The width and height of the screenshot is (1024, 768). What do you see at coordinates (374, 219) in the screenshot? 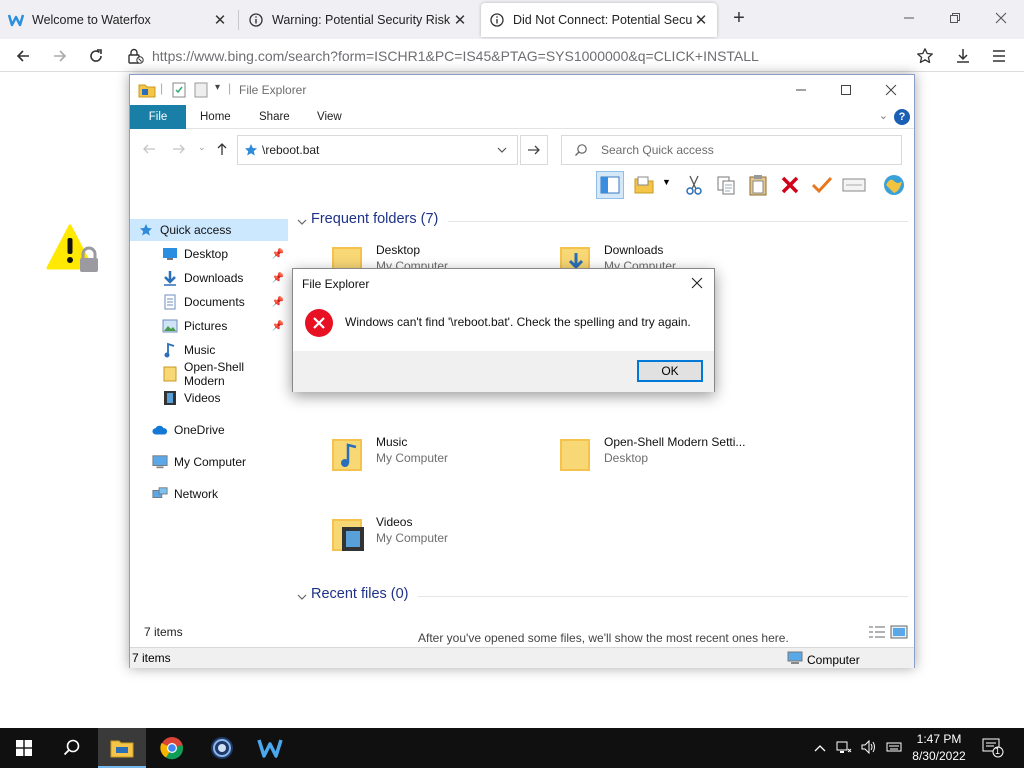
I see `frequent-folders-header: Frequent folders (7)` at bounding box center [374, 219].